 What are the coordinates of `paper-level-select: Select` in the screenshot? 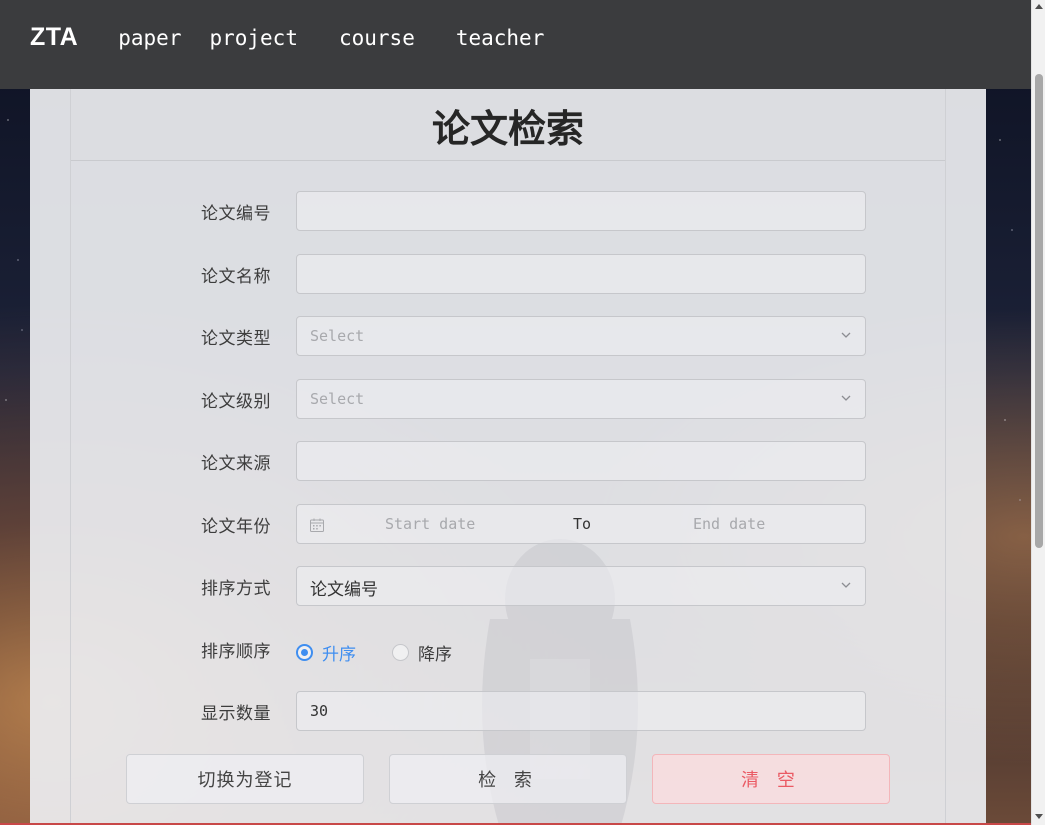 It's located at (581, 399).